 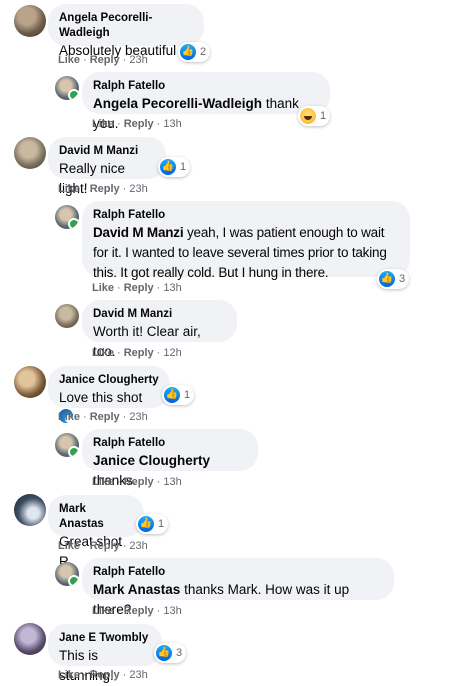 What do you see at coordinates (159, 329) in the screenshot?
I see `comment-bubble: David M Manzi Worth it! Clear air, too.` at bounding box center [159, 329].